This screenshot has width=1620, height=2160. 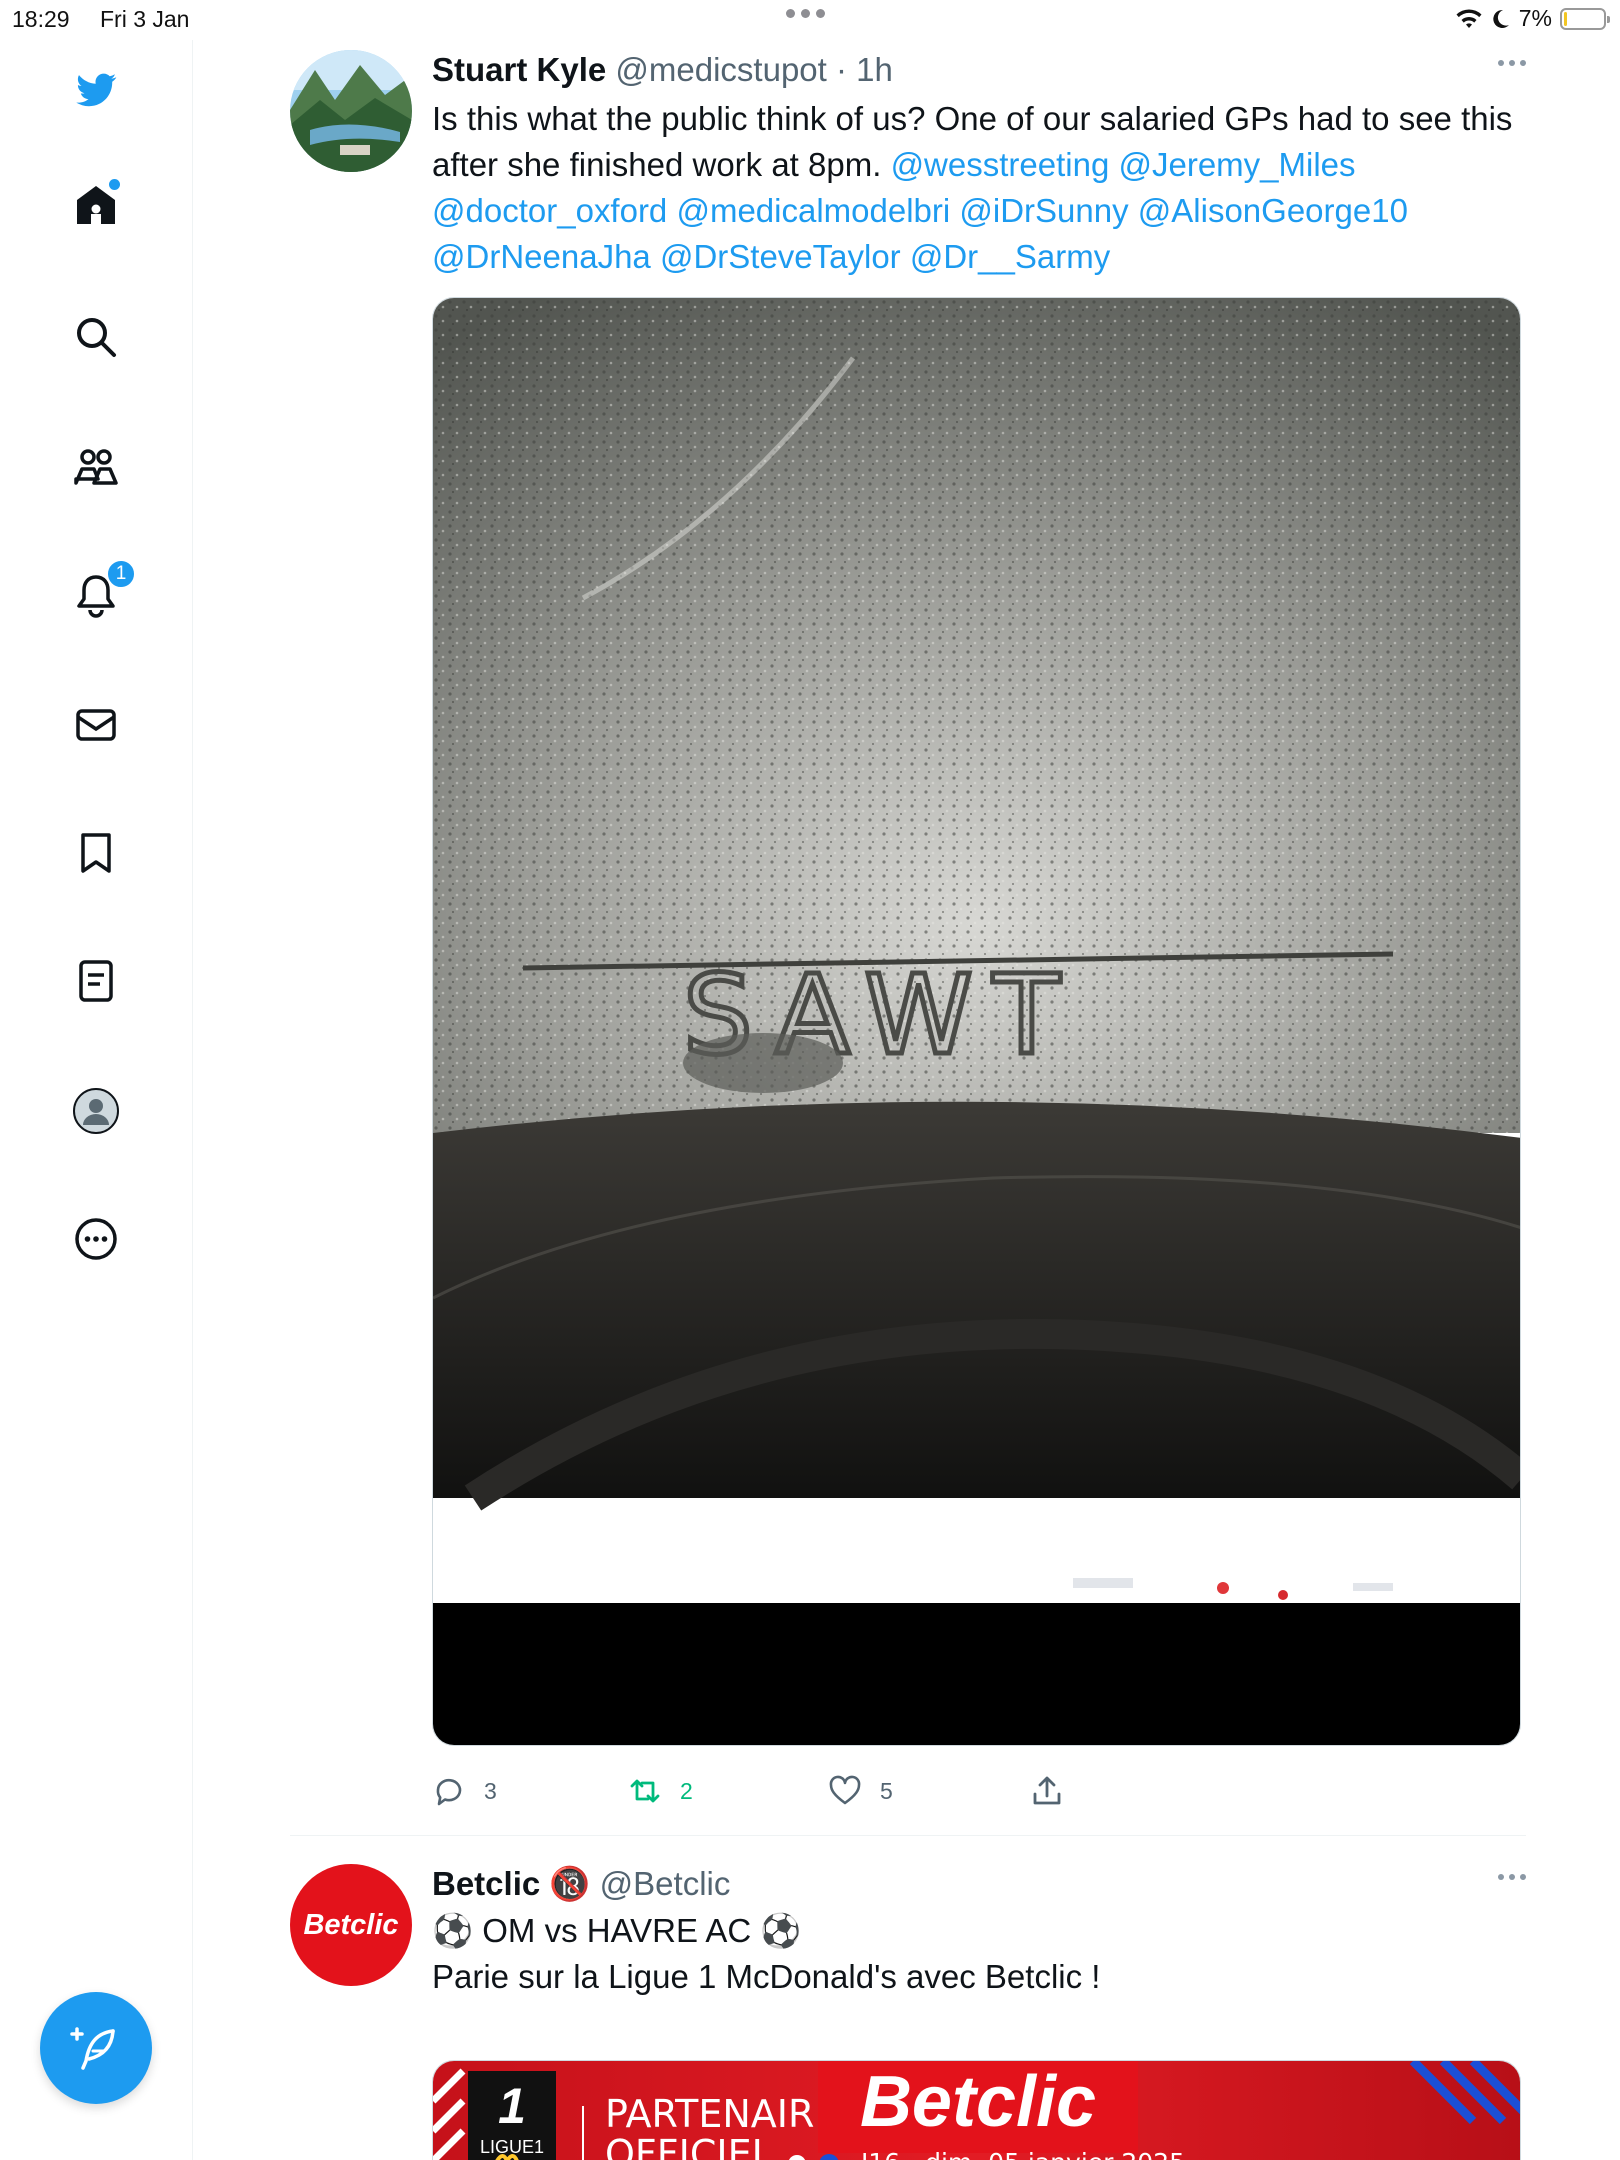 What do you see at coordinates (519, 69) in the screenshot?
I see `author-name: Stuart Kyle` at bounding box center [519, 69].